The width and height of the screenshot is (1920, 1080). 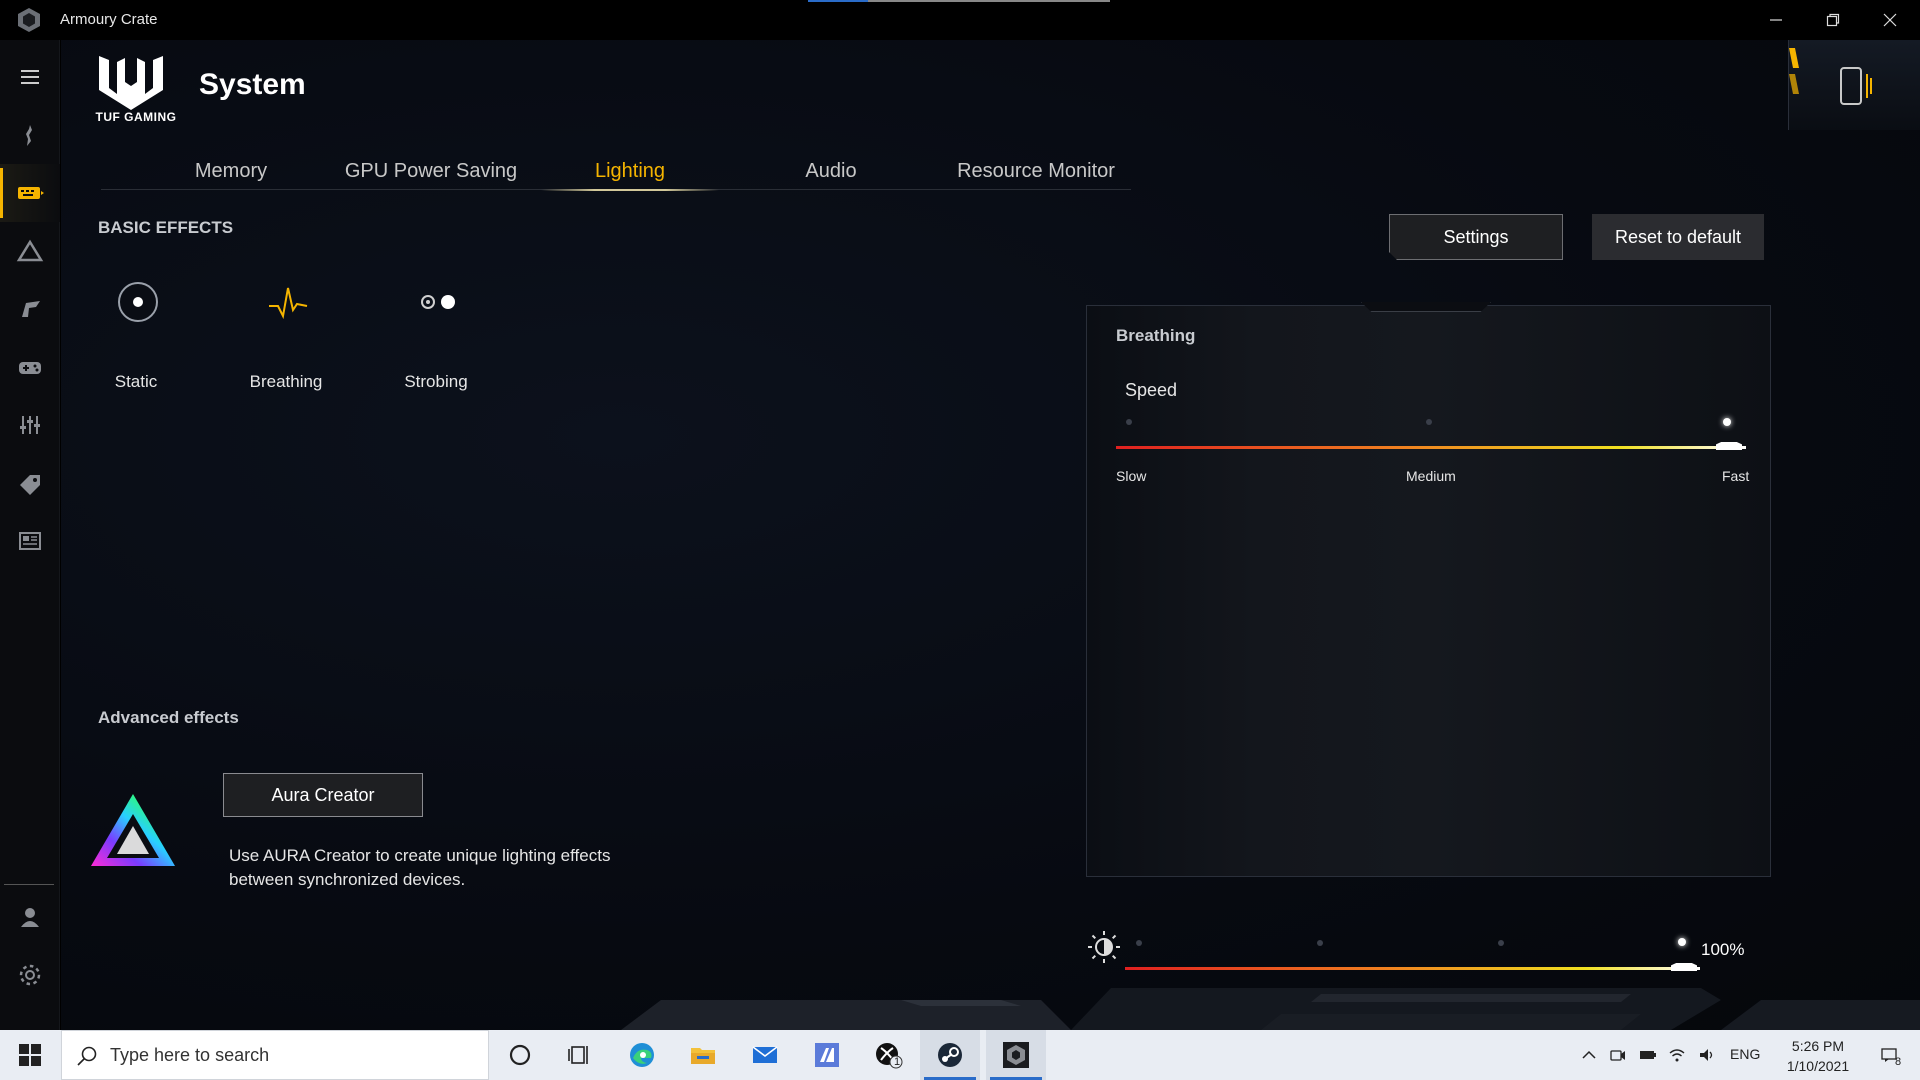 I want to click on minimize-icon, so click(x=1776, y=20).